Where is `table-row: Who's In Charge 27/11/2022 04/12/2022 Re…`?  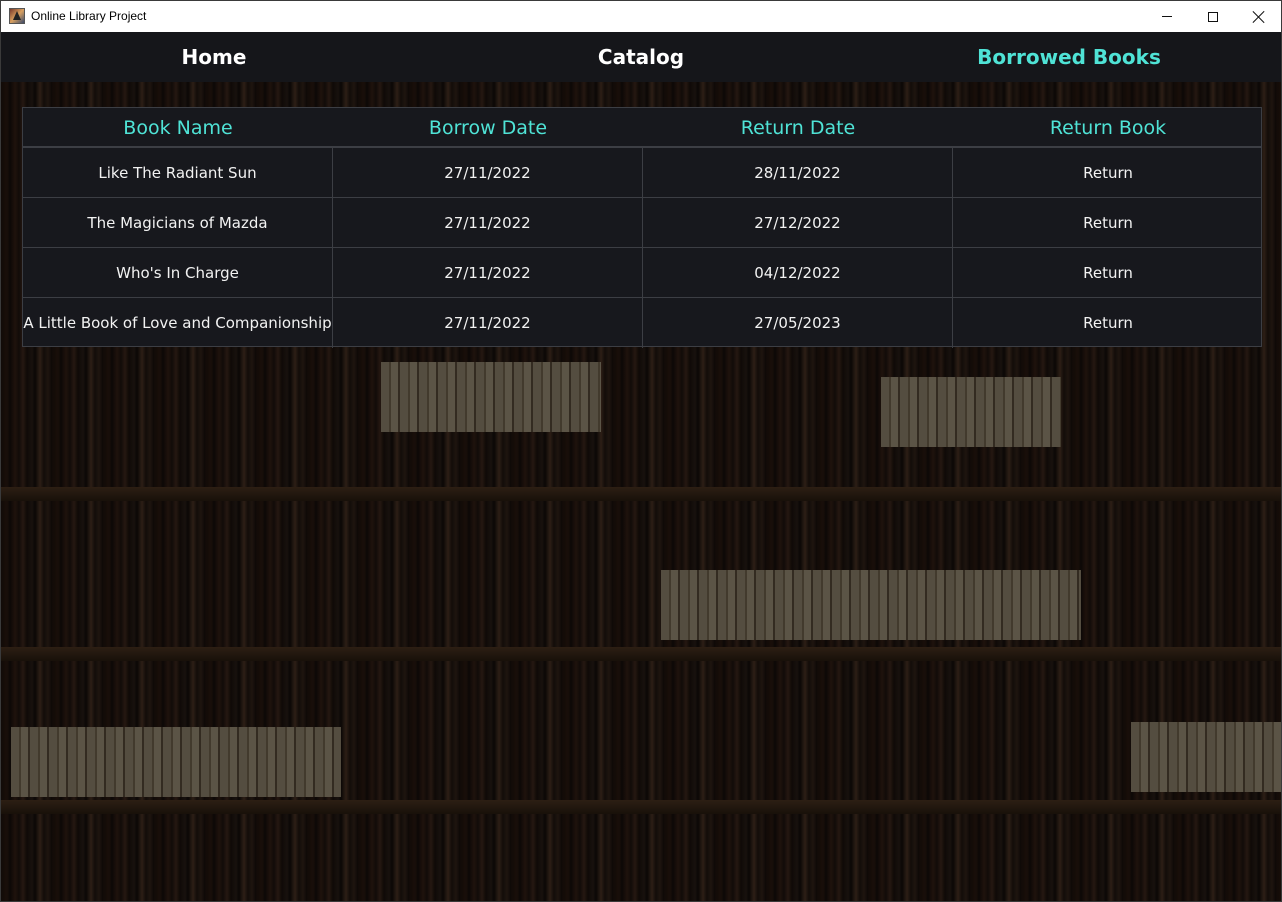 table-row: Who's In Charge 27/11/2022 04/12/2022 Re… is located at coordinates (642, 273).